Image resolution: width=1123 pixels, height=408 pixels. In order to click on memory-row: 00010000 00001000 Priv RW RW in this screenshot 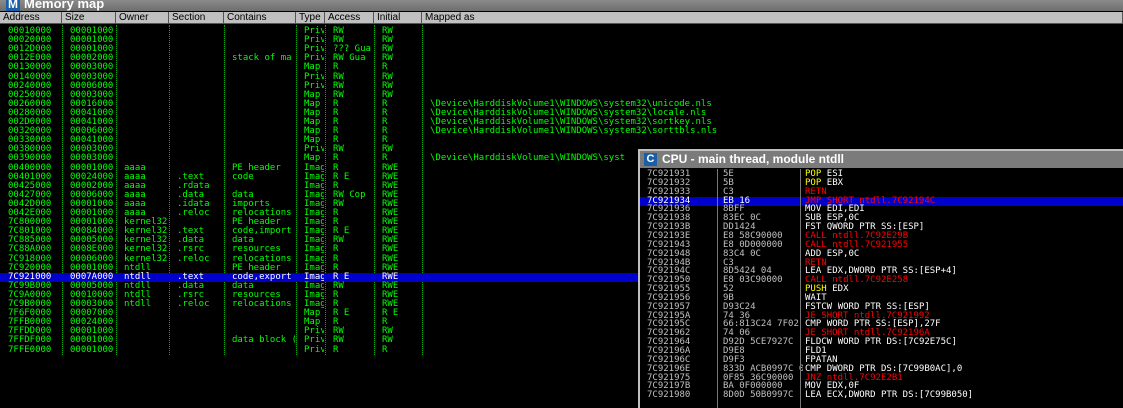, I will do `click(561, 31)`.